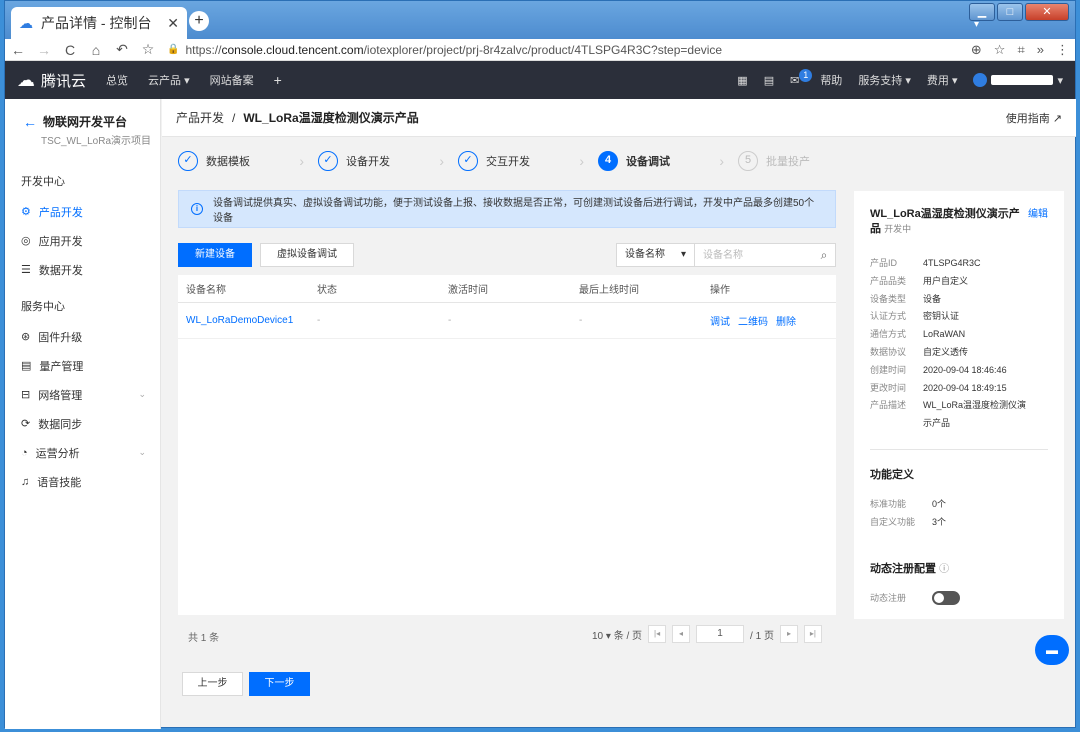 The width and height of the screenshot is (1080, 732). What do you see at coordinates (18, 50) in the screenshot?
I see `back-arrow-icon: ←` at bounding box center [18, 50].